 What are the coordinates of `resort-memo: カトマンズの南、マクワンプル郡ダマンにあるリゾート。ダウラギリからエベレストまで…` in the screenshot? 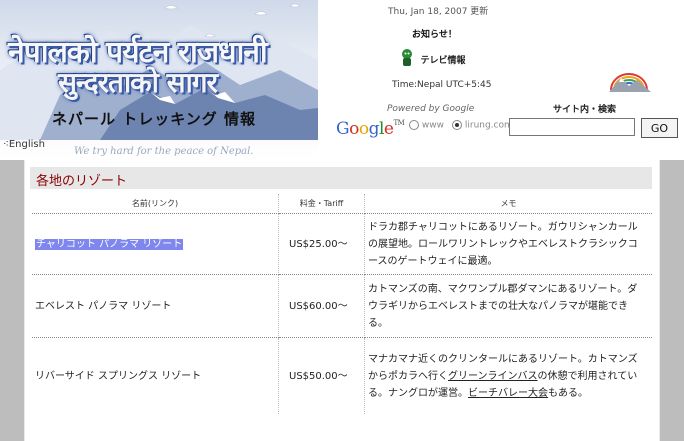 It's located at (508, 306).